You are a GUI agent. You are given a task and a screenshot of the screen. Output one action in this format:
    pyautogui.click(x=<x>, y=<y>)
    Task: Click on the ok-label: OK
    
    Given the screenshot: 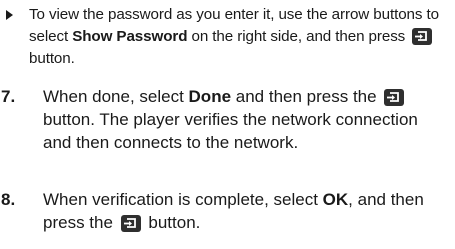 What is the action you would take?
    pyautogui.click(x=335, y=199)
    